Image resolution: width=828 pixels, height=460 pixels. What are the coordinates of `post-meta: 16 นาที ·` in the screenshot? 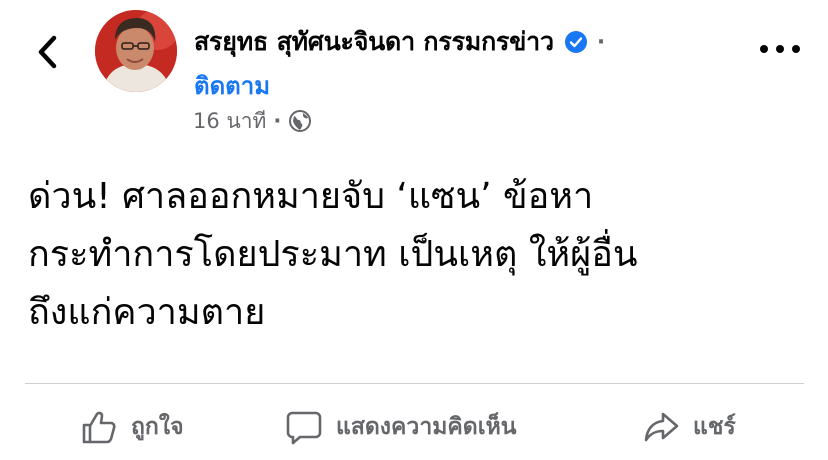 It's located at (252, 121).